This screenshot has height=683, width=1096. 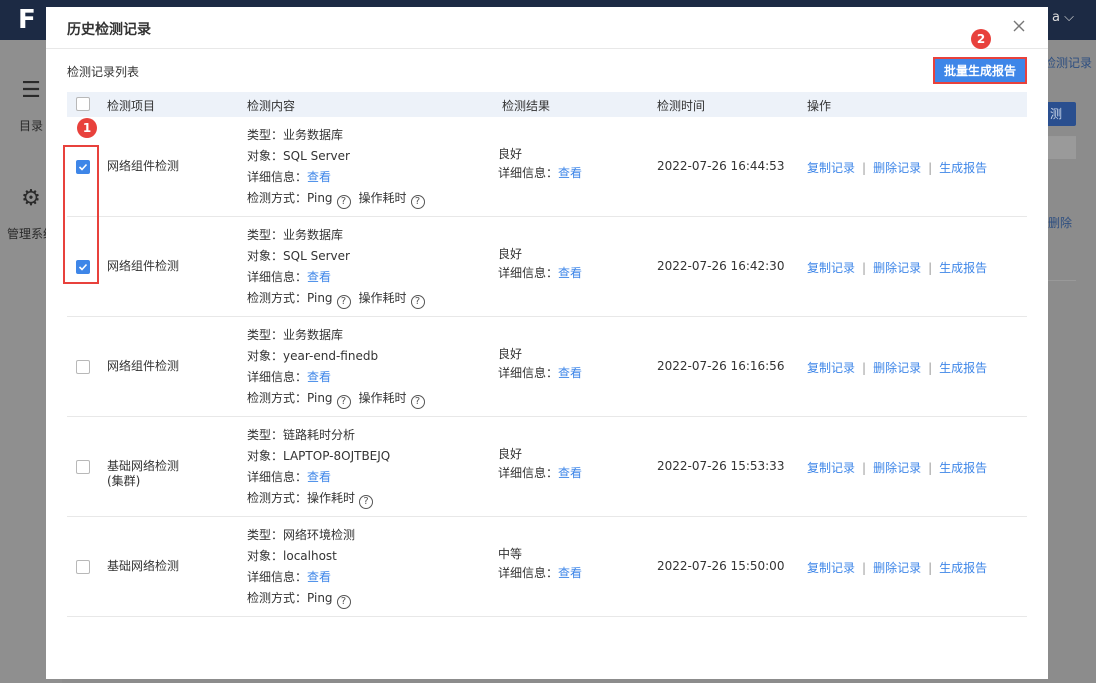 What do you see at coordinates (721, 166) in the screenshot?
I see `detection-time: 2022-07-26 16:44:53` at bounding box center [721, 166].